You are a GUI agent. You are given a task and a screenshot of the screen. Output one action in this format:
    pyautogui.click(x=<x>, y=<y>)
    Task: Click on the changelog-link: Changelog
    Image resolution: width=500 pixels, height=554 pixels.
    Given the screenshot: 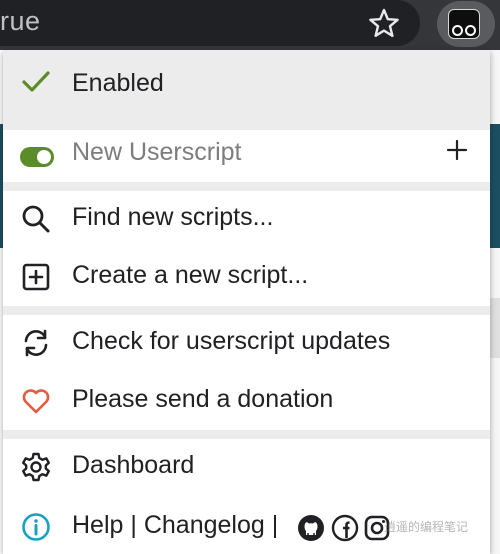 What is the action you would take?
    pyautogui.click(x=204, y=525)
    